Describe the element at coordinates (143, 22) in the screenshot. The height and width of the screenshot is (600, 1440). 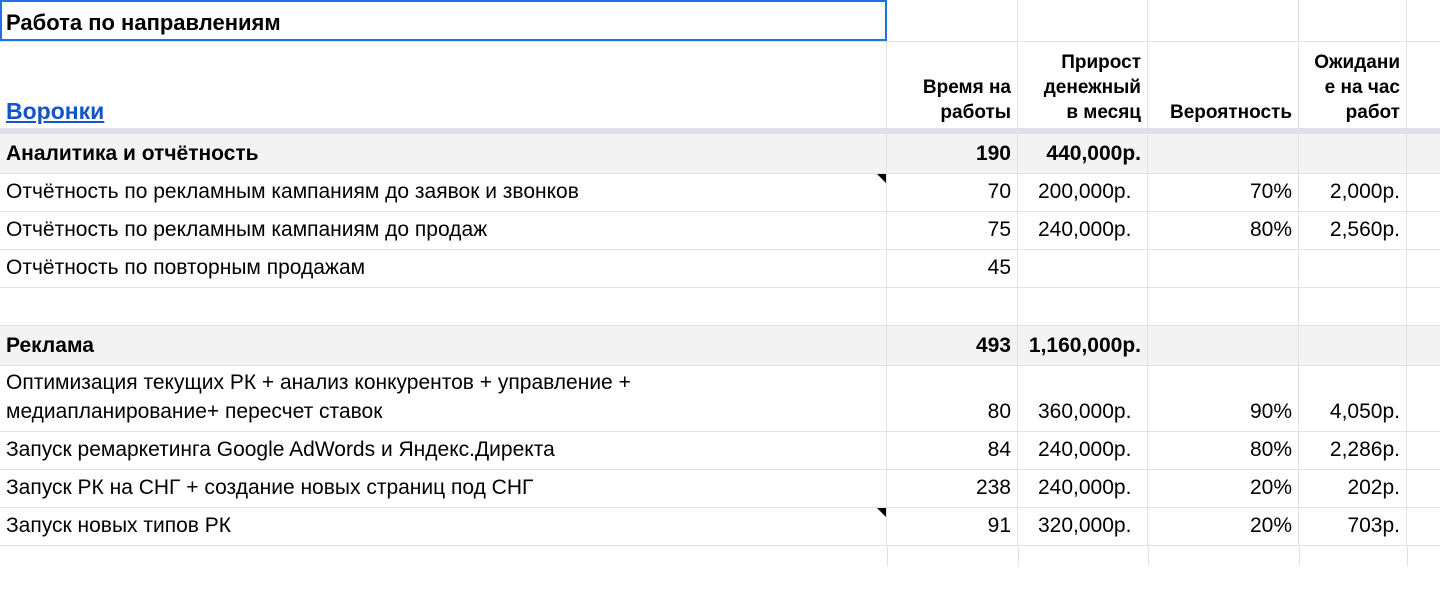
I see `sheet-title: Работа по направлениям` at that location.